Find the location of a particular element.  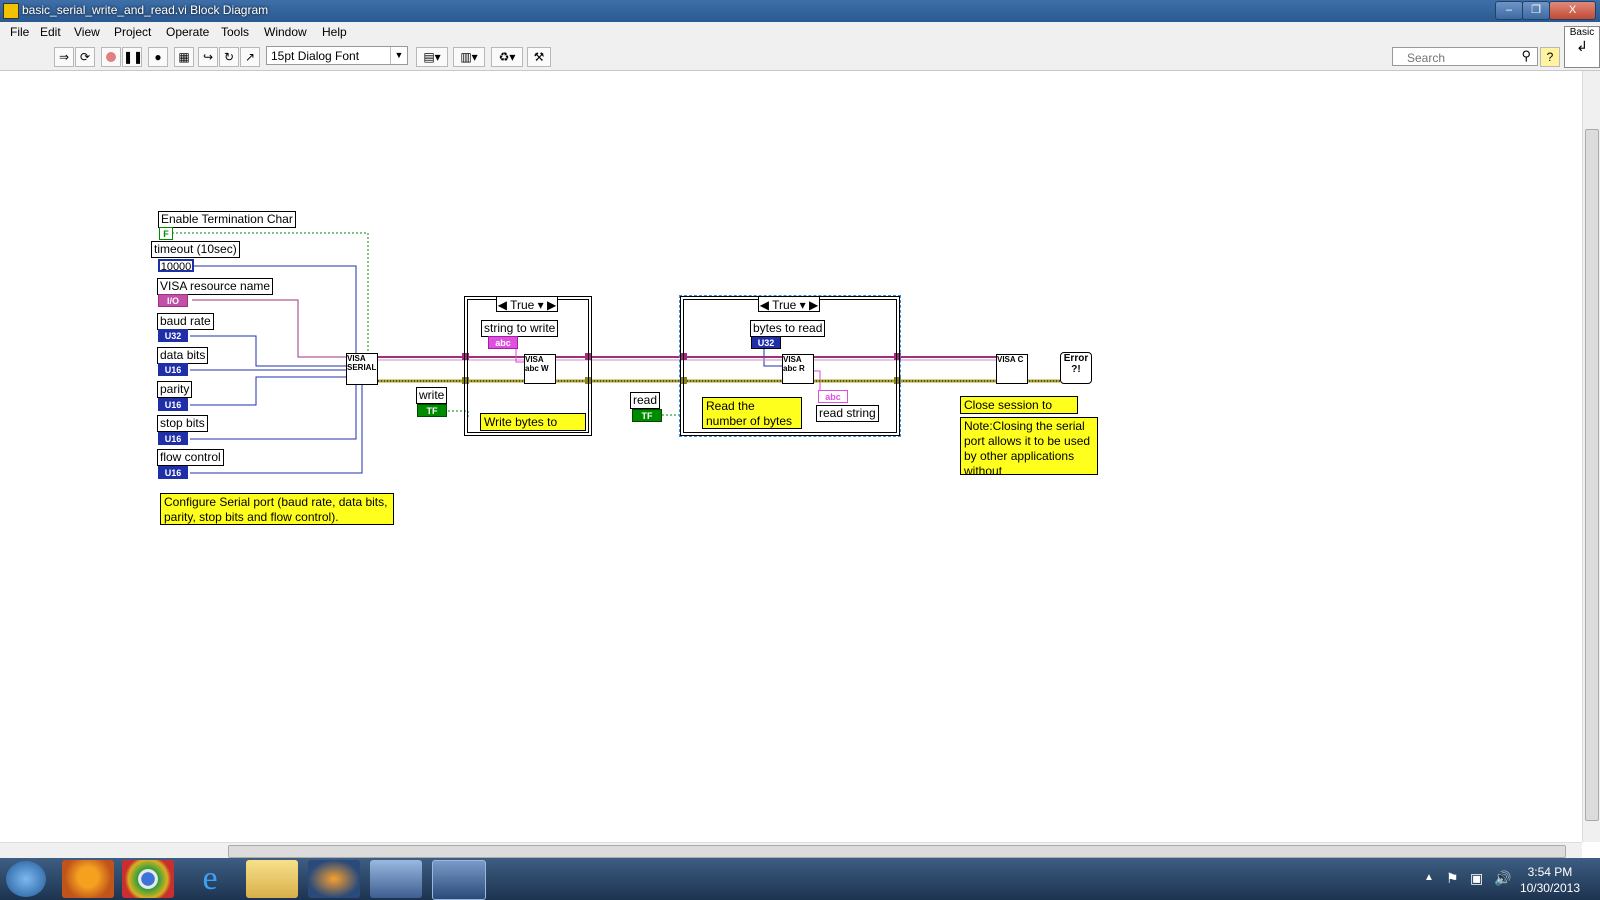

visa-write-vi: VISA abc W is located at coordinates (540, 369).